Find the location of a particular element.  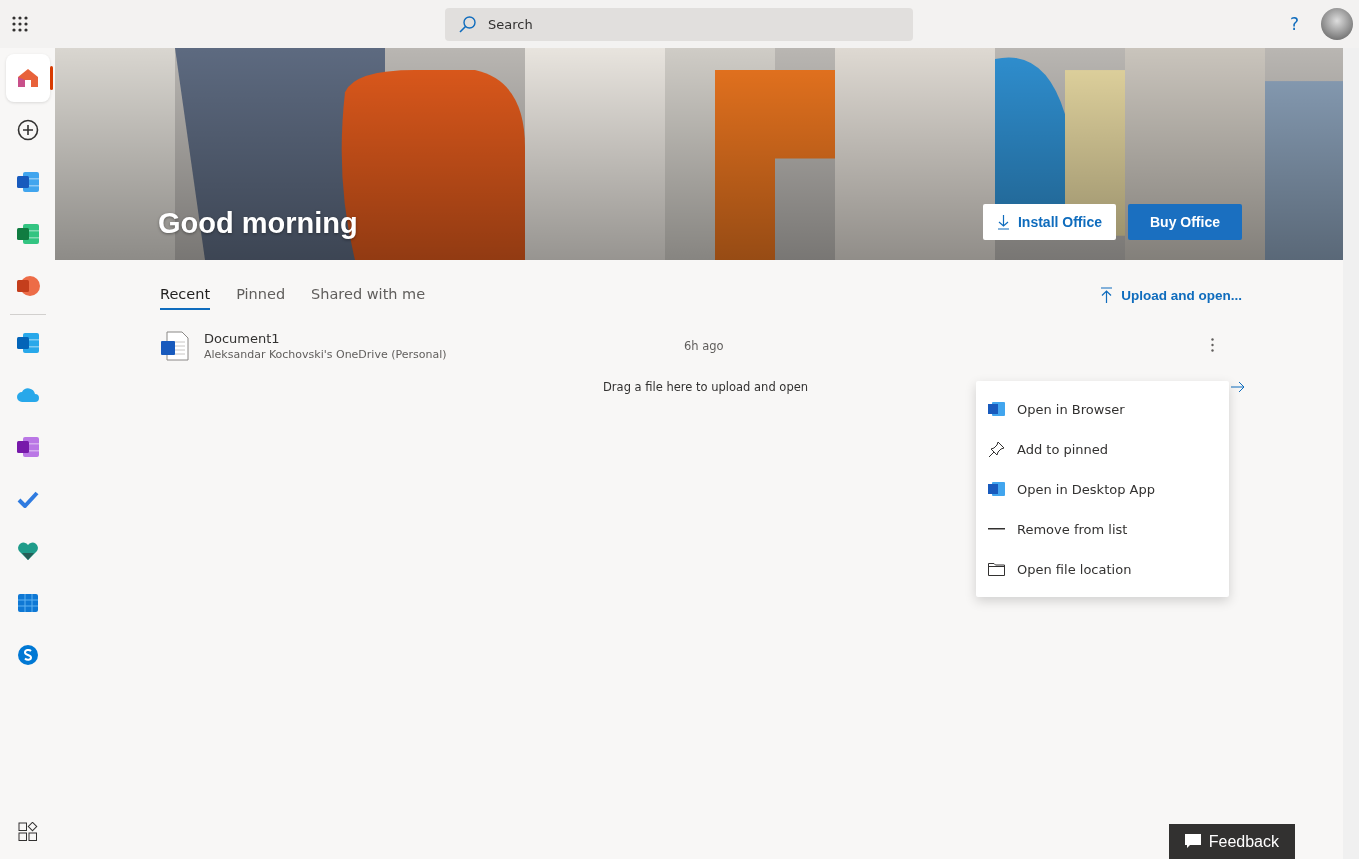

modified-time: 6h ago is located at coordinates (704, 346).